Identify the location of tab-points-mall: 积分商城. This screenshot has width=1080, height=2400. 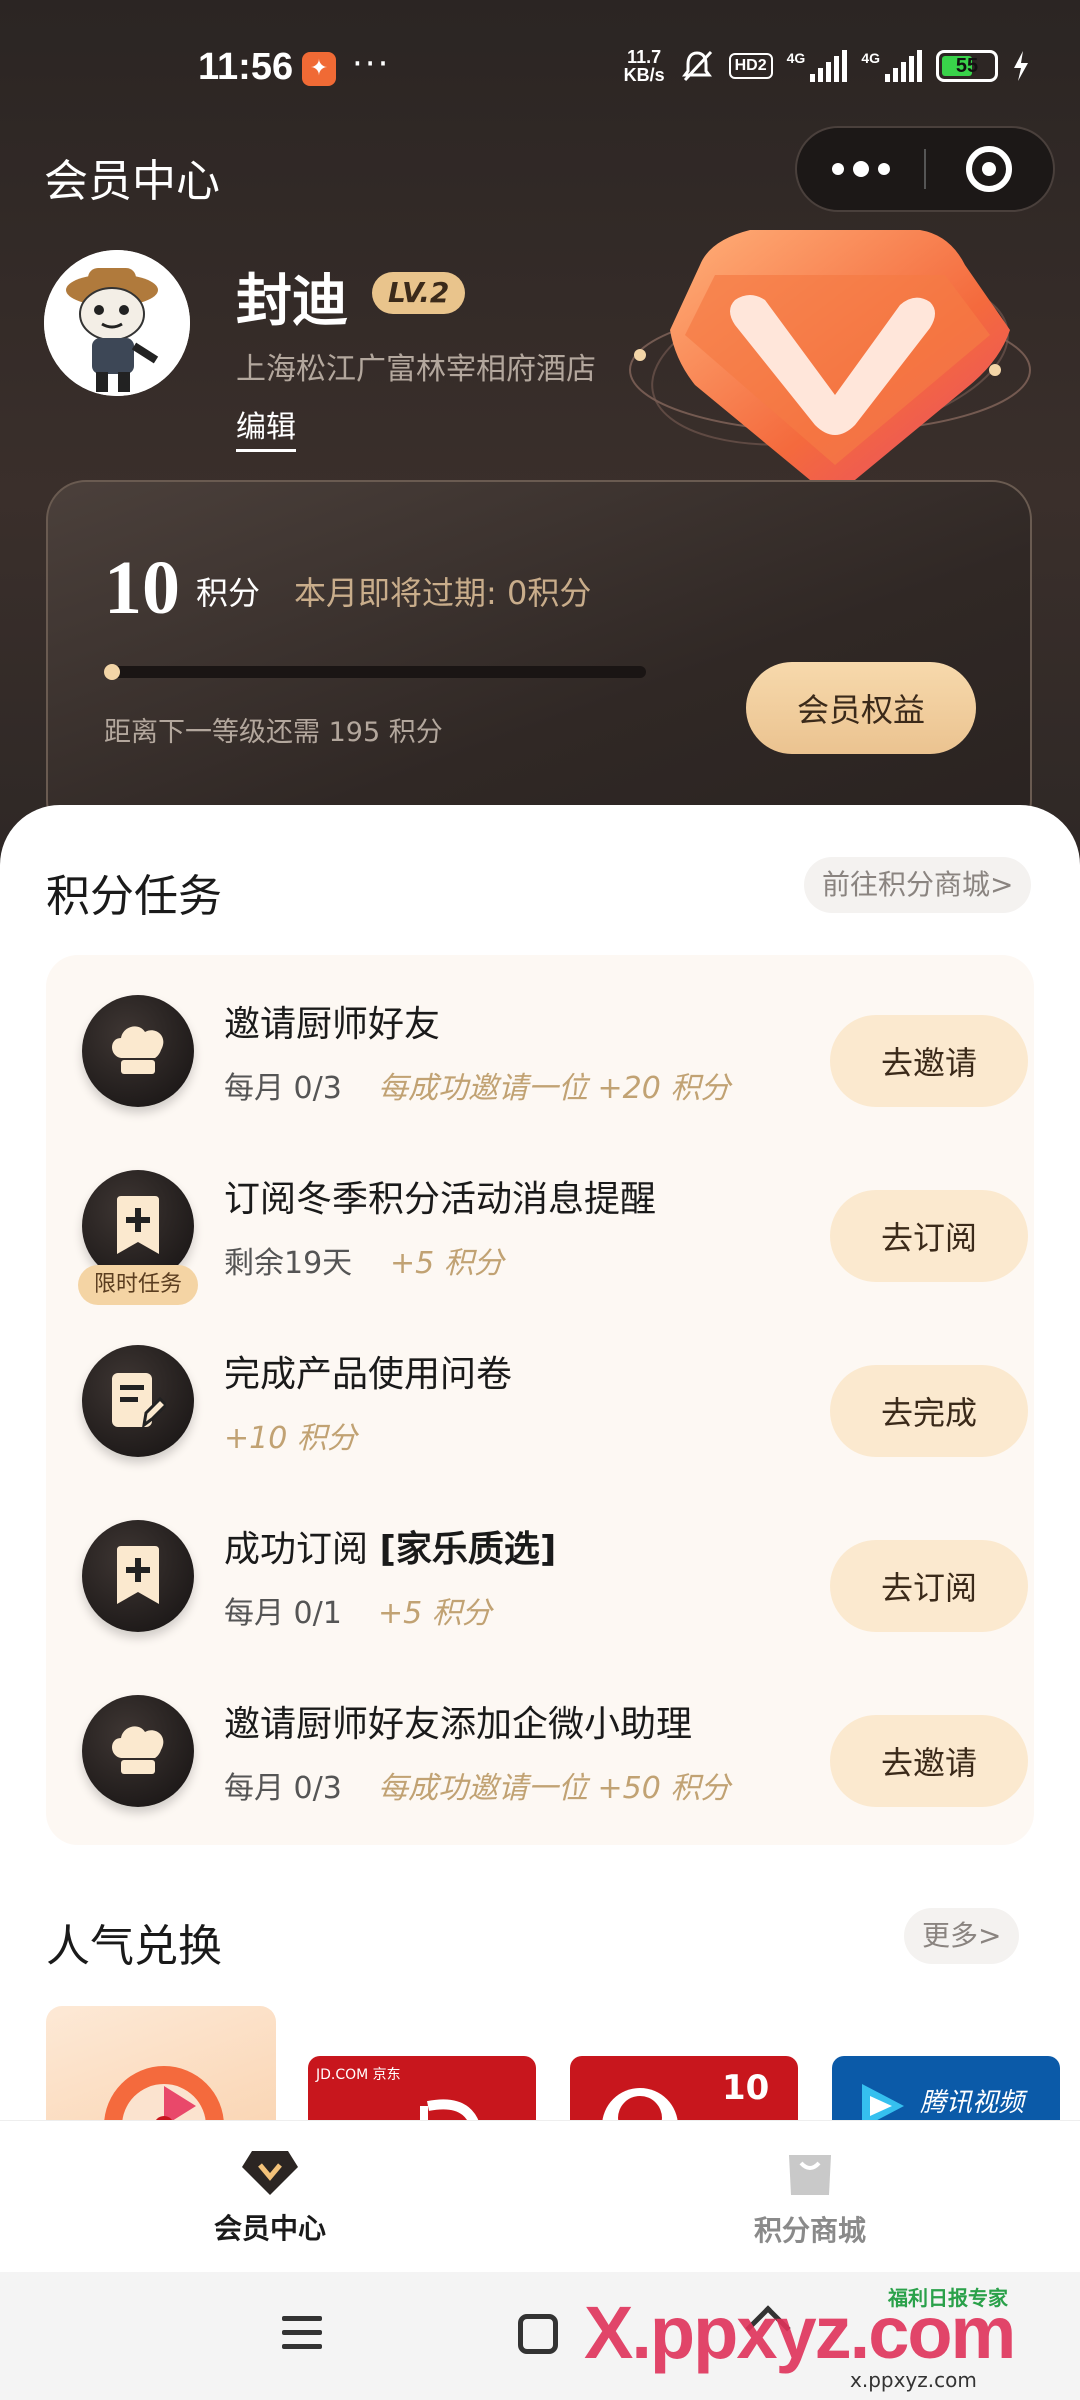
(810, 2197).